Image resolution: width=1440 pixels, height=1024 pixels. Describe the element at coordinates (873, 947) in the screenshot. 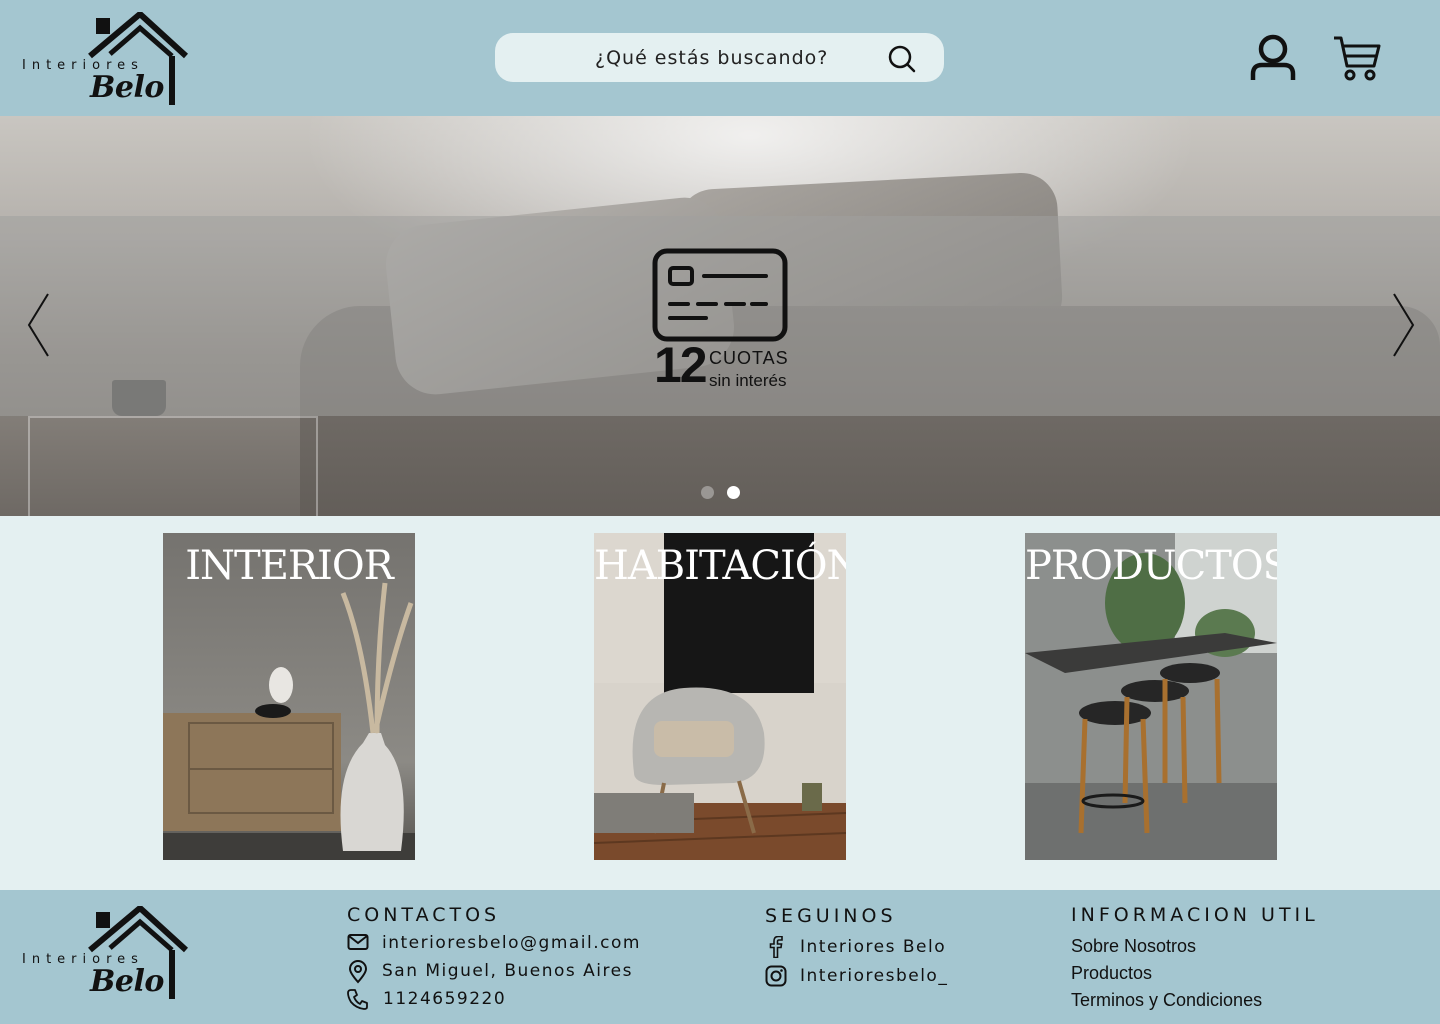

I see `facebook-link: Interiores Belo` at that location.